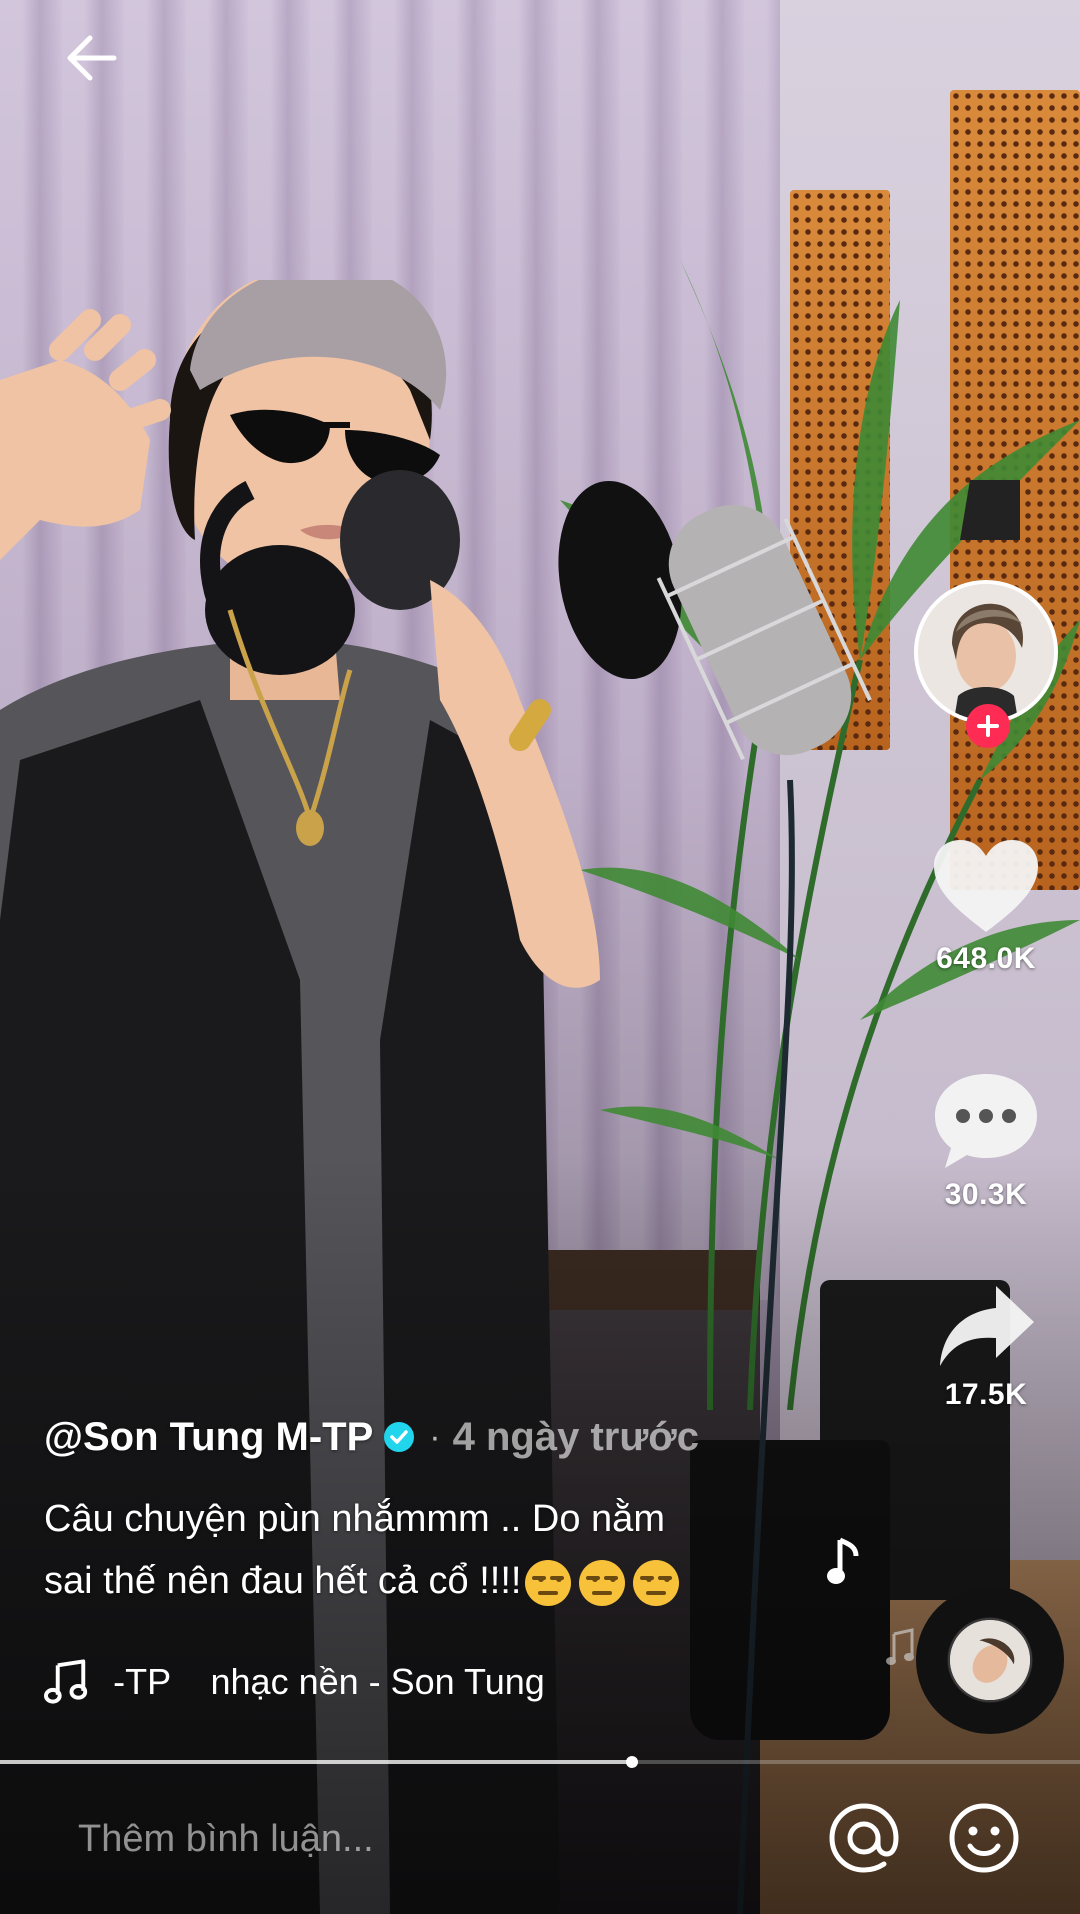  I want to click on music-row: -TP nhạc nền - Son Tung, so click(324, 1682).